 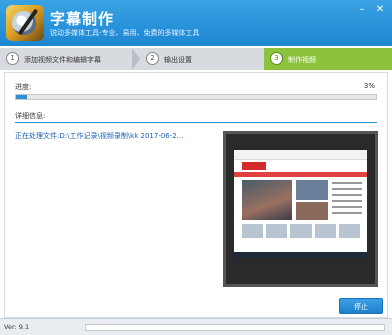 I want to click on preview-frame, so click(x=300, y=204).